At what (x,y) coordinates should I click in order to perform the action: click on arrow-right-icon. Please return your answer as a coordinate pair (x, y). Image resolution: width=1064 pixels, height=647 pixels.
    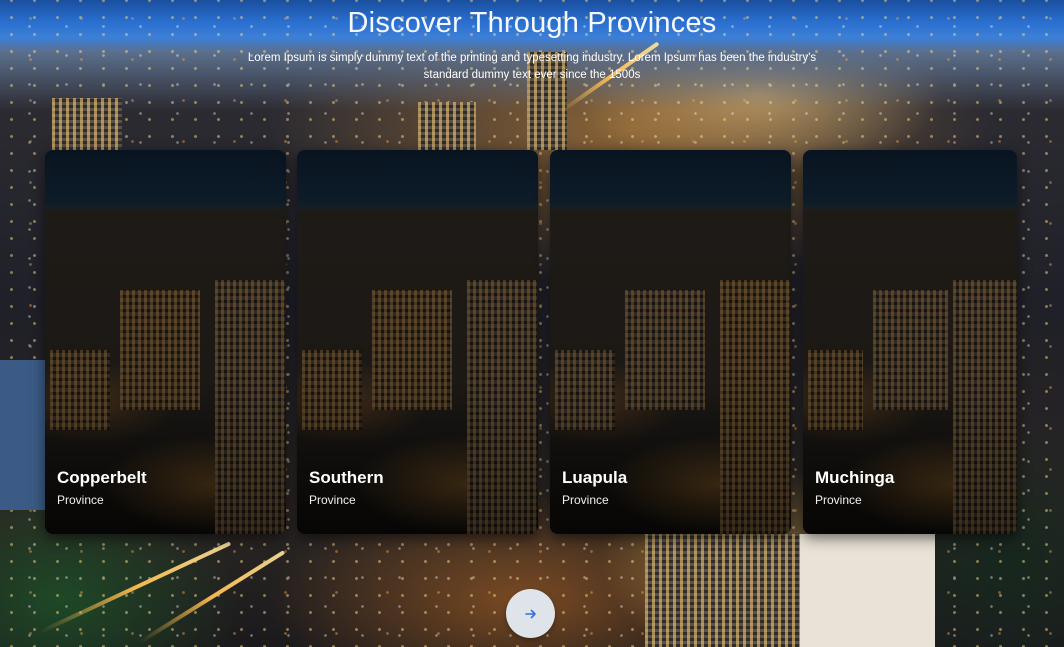
    Looking at the image, I should click on (531, 614).